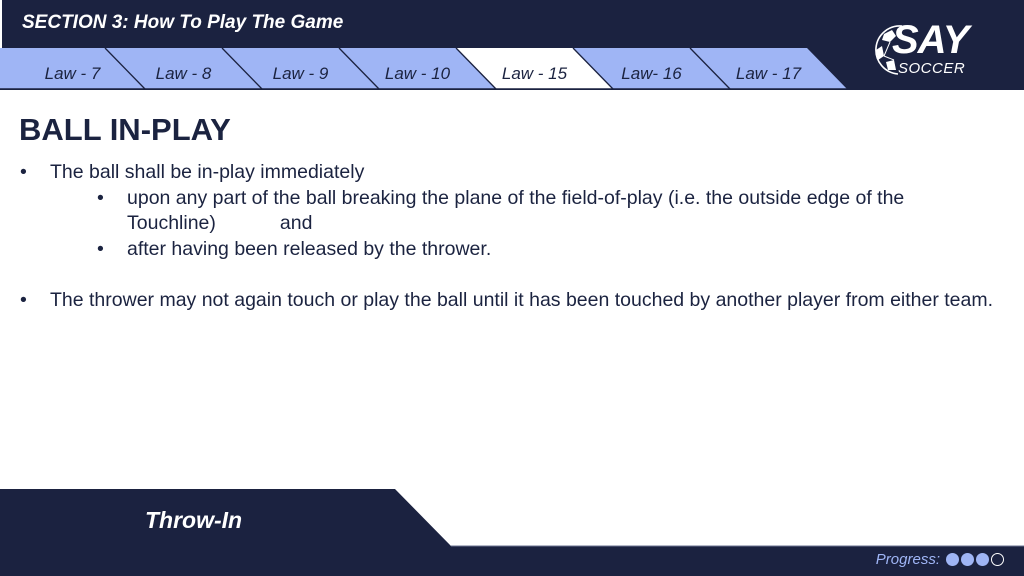 Image resolution: width=1024 pixels, height=576 pixels. I want to click on say-soccer-logo: SAY SOCCER, so click(927, 49).